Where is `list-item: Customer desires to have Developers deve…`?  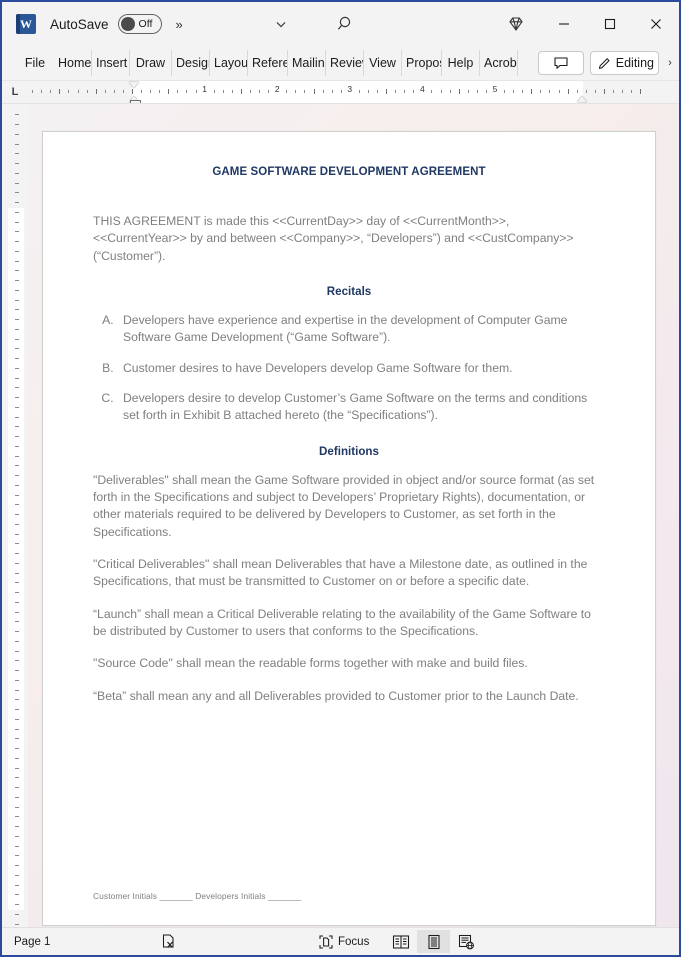 list-item: Customer desires to have Developers deve… is located at coordinates (361, 368).